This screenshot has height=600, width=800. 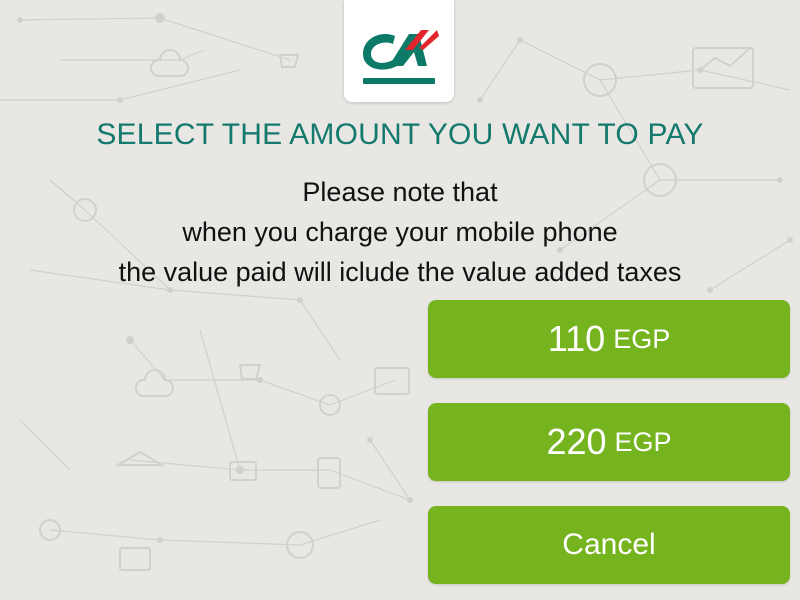 I want to click on credit-agricole-logo, so click(x=401, y=57).